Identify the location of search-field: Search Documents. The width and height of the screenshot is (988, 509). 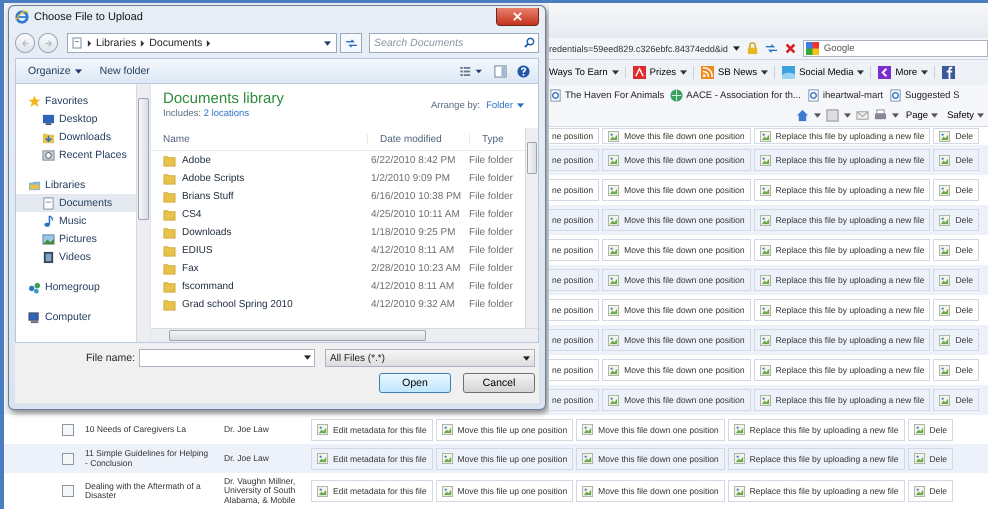
(454, 43).